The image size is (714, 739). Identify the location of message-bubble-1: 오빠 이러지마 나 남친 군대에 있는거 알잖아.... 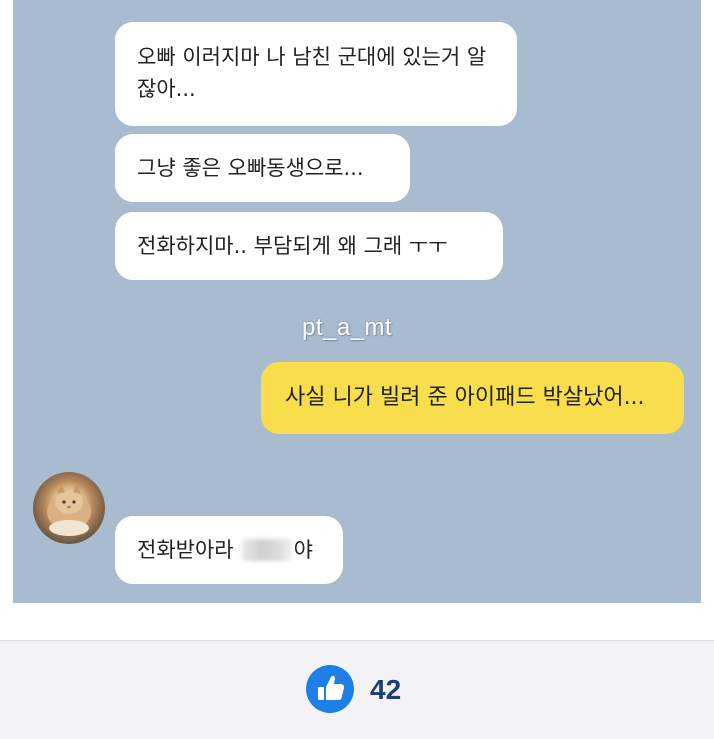
(316, 74).